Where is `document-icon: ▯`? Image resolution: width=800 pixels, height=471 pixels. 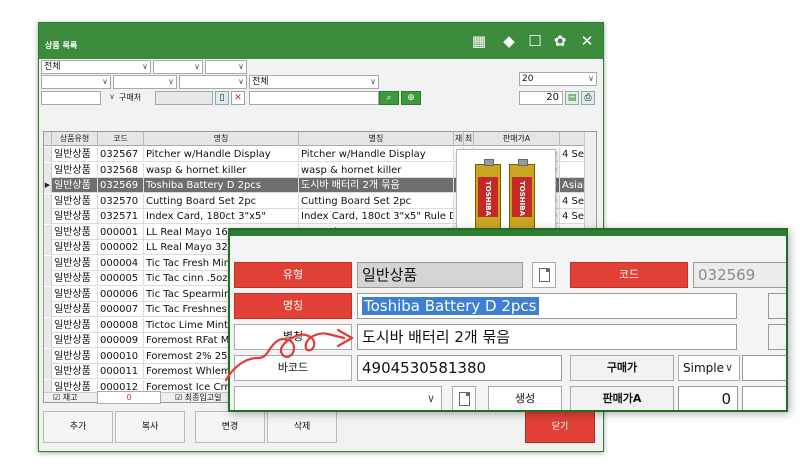
document-icon: ▯ is located at coordinates (222, 98).